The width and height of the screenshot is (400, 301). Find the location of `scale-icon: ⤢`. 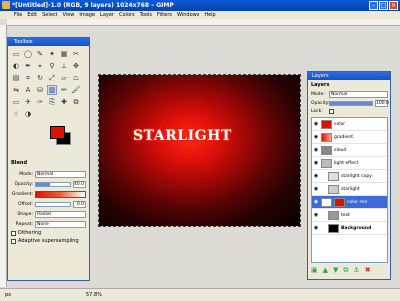

scale-icon: ⤢ is located at coordinates (52, 78).